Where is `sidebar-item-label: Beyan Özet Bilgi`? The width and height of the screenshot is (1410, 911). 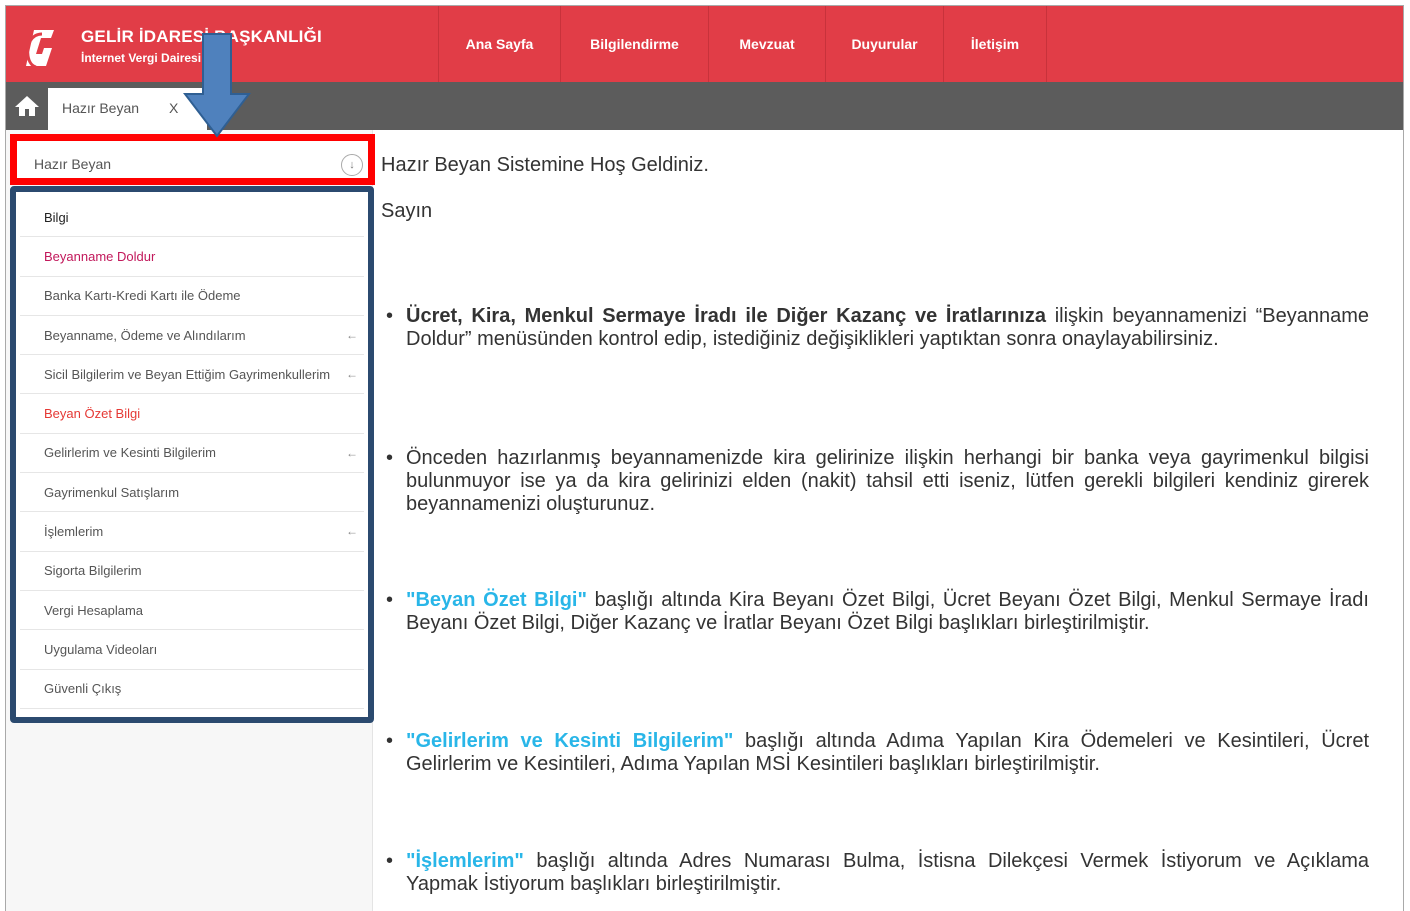 sidebar-item-label: Beyan Özet Bilgi is located at coordinates (92, 414).